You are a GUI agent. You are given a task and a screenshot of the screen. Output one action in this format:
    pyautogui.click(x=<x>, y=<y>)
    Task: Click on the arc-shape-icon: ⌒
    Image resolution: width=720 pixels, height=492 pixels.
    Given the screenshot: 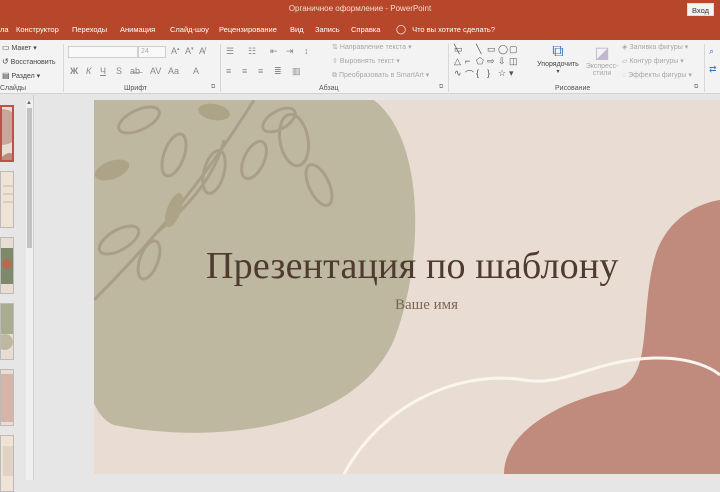 What is the action you would take?
    pyautogui.click(x=469, y=74)
    